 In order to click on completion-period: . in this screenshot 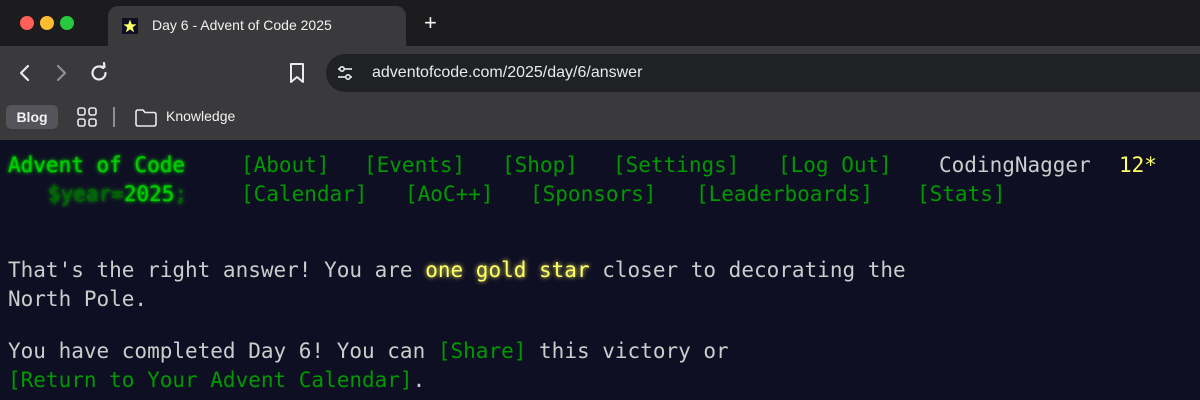, I will do `click(419, 380)`.